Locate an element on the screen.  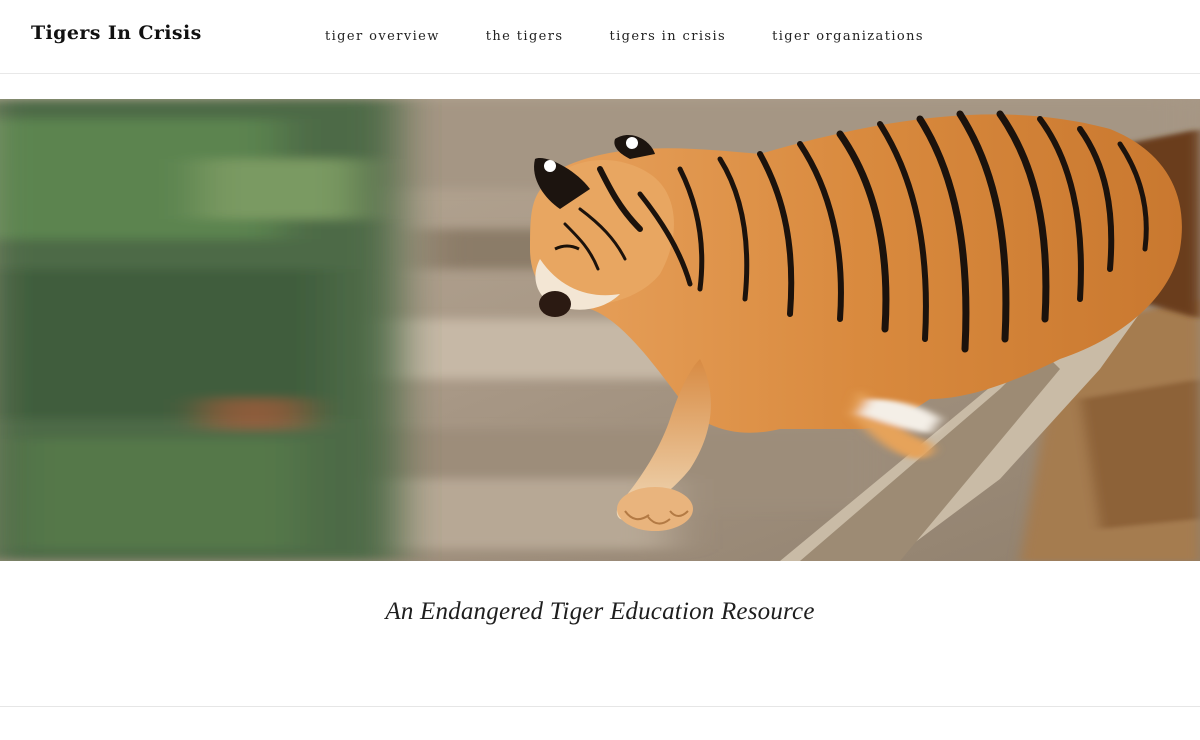
nav-item-tiger-organizations: tiger organizations is located at coordinates (848, 36).